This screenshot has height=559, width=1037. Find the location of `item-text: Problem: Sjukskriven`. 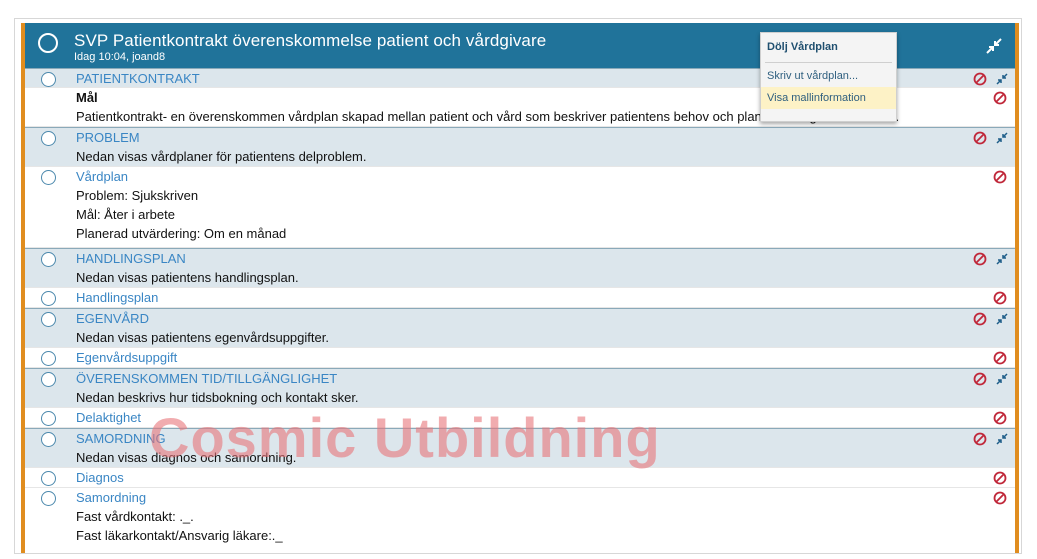

item-text: Problem: Sjukskriven is located at coordinates (137, 195).